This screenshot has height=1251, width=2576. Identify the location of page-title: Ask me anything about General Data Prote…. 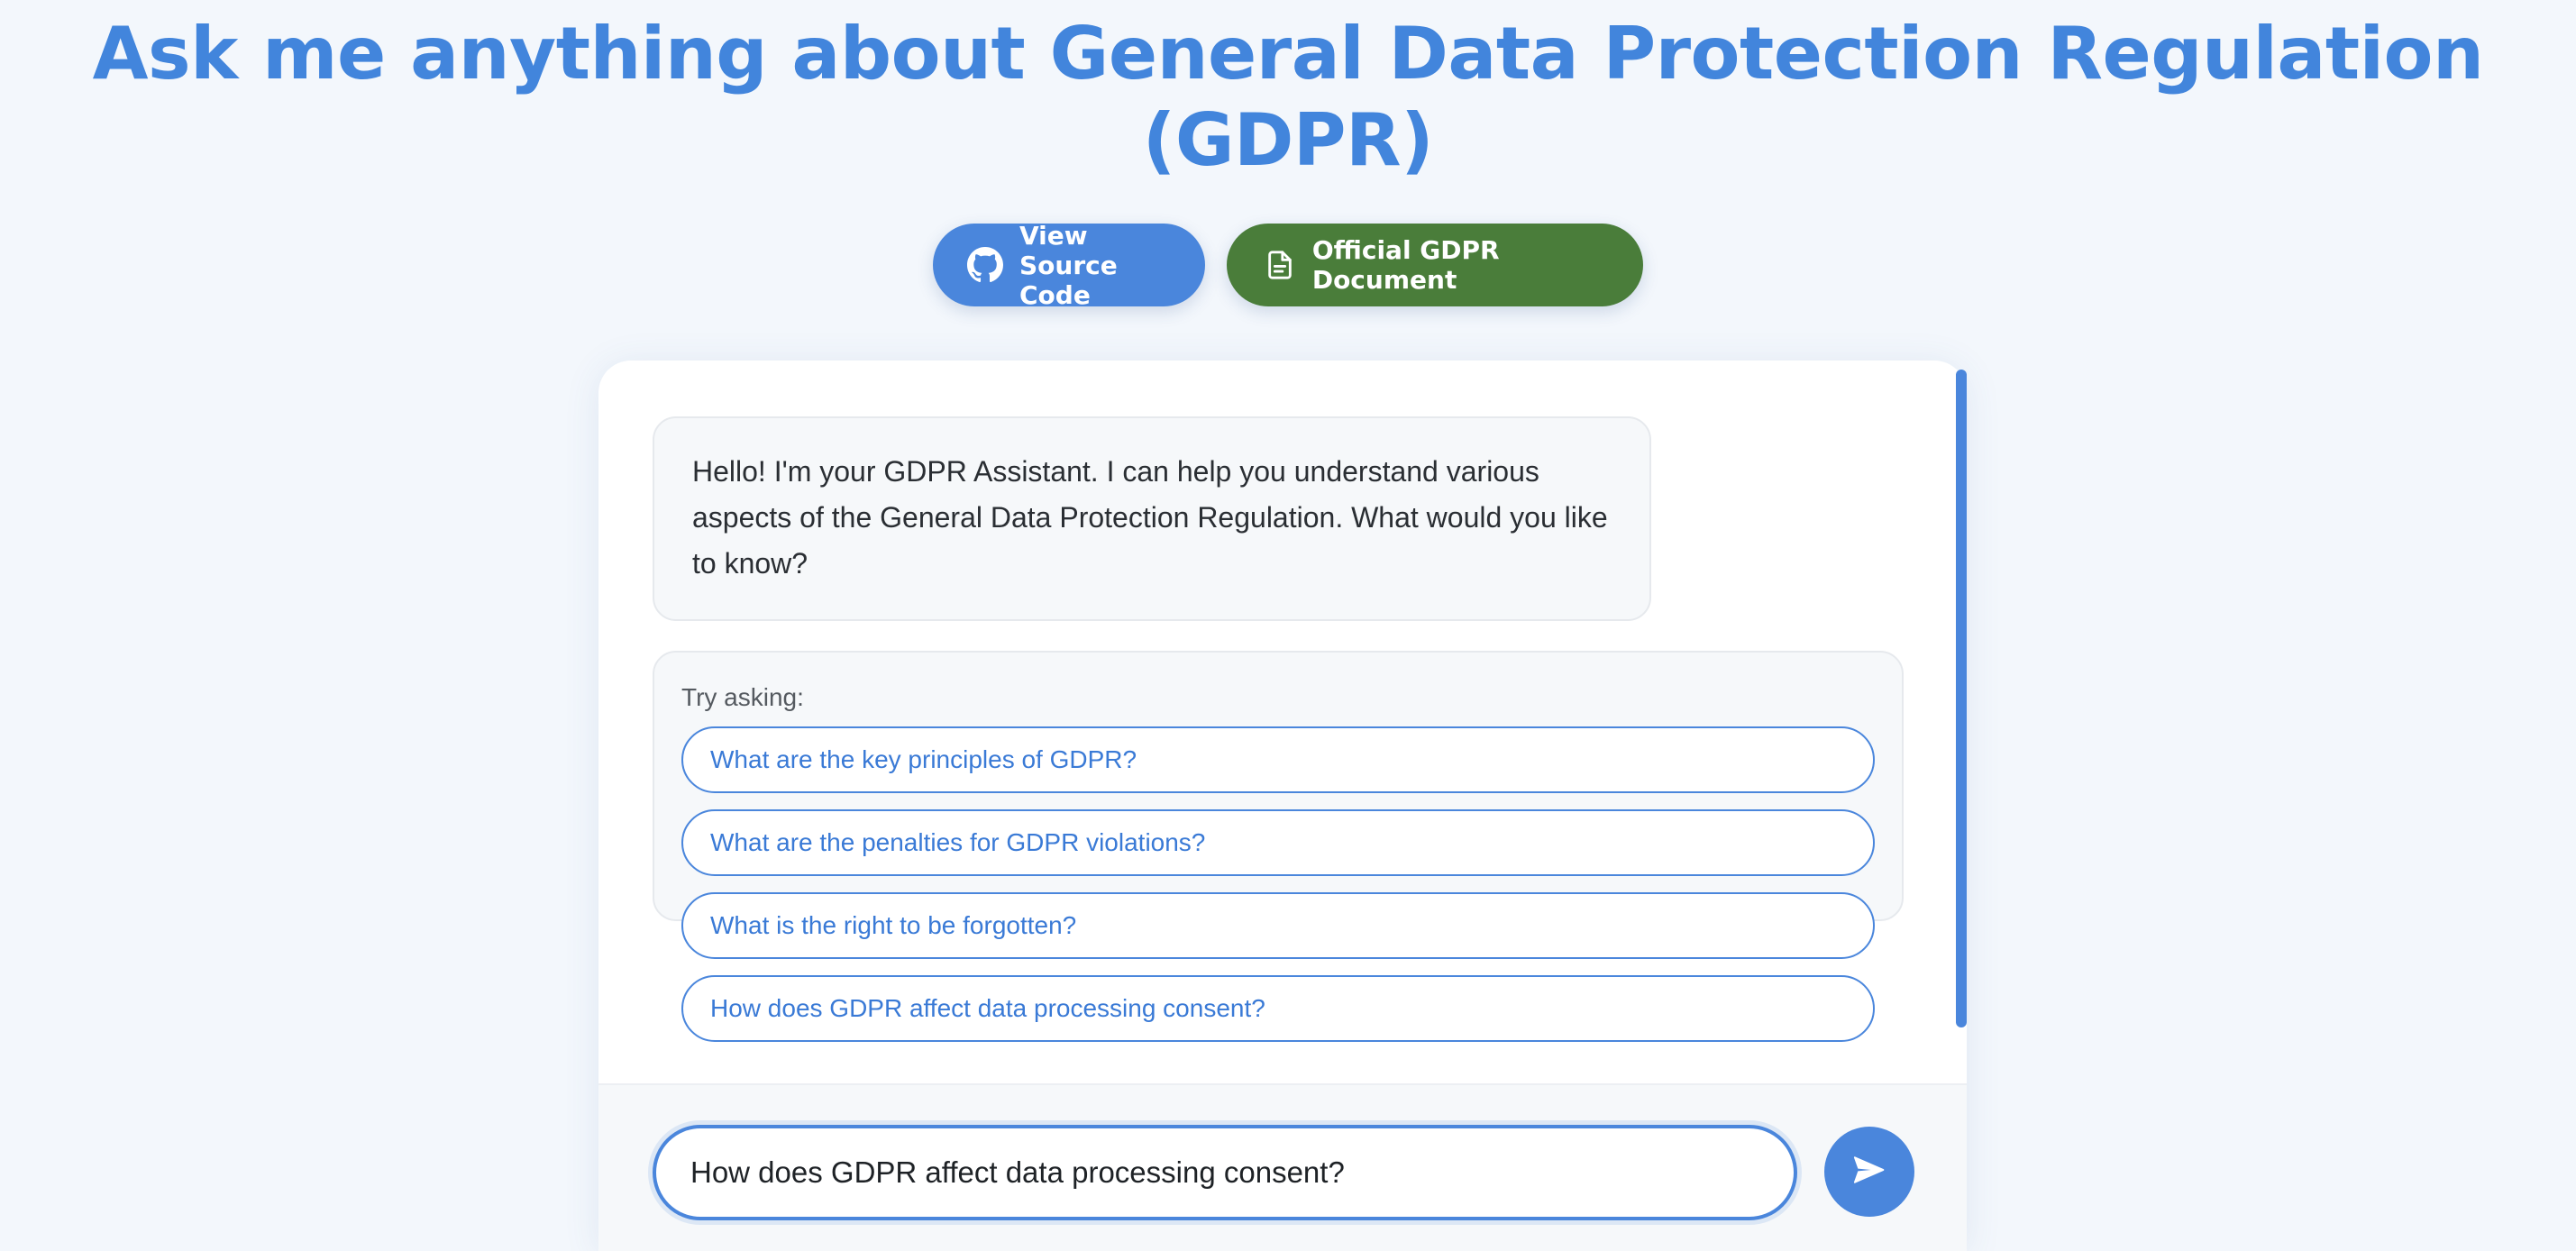
(1288, 97).